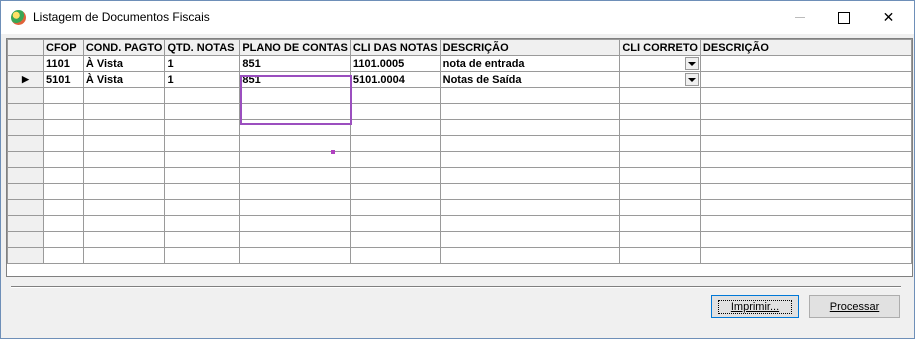  Describe the element at coordinates (530, 63) in the screenshot. I see `cell-descricao: nota de entrada` at that location.